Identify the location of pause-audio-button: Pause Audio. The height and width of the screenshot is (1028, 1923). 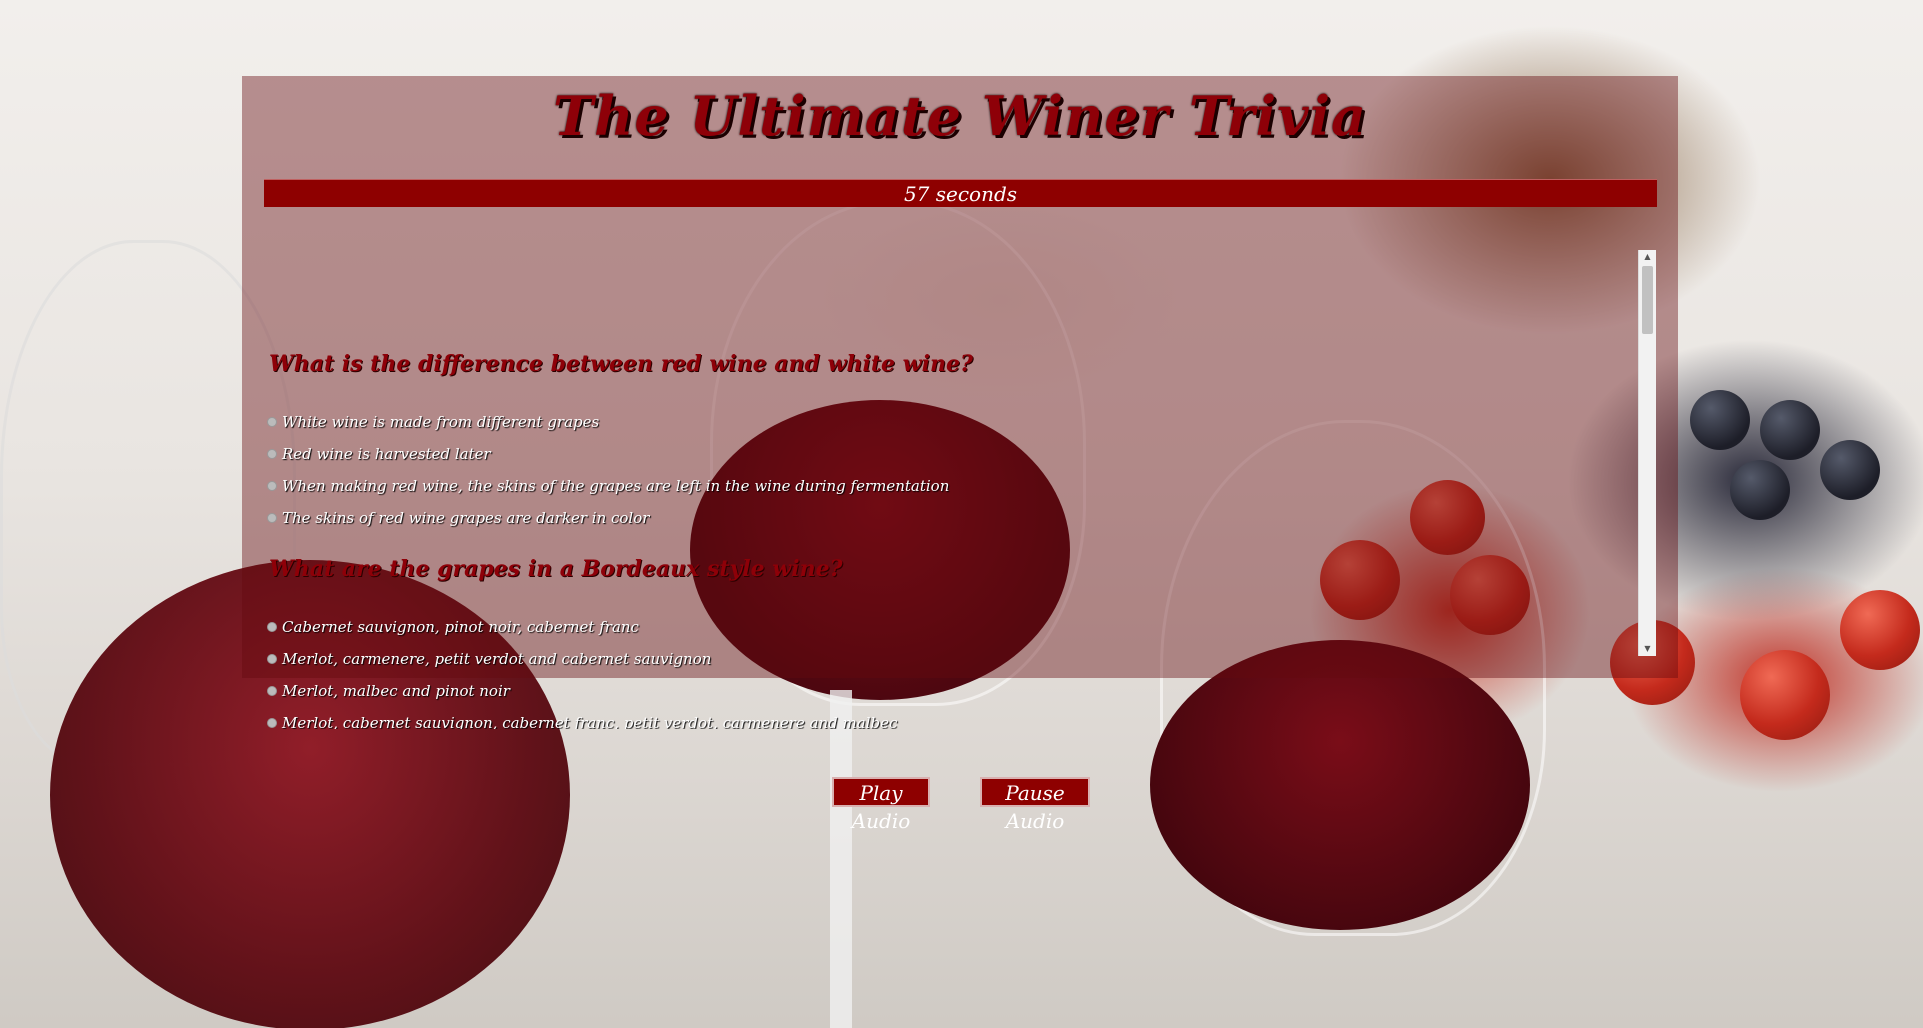
(1035, 805).